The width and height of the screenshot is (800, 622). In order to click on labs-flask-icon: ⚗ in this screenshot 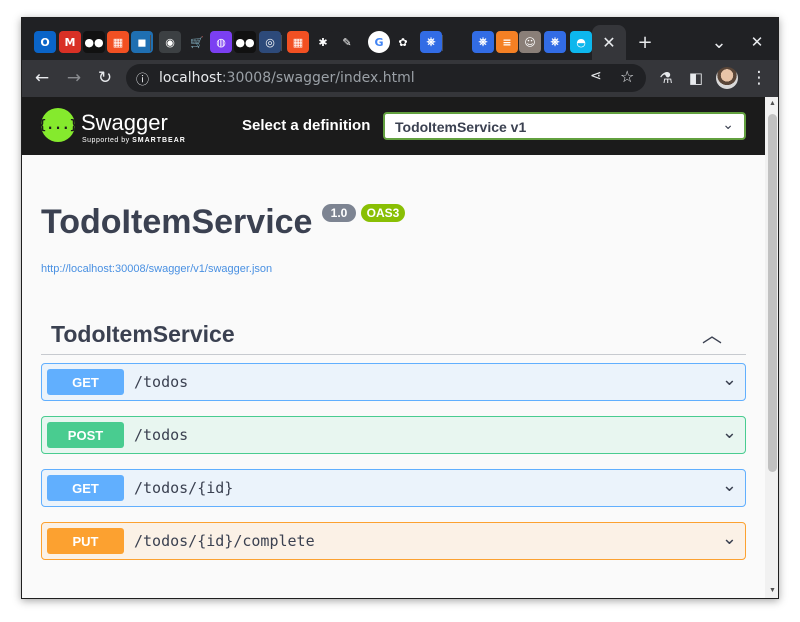, I will do `click(666, 78)`.